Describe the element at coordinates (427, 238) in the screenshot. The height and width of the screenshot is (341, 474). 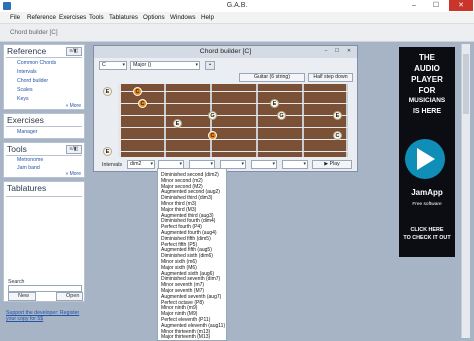
I see `ad-cta: TO CHECK IT OUT` at that location.